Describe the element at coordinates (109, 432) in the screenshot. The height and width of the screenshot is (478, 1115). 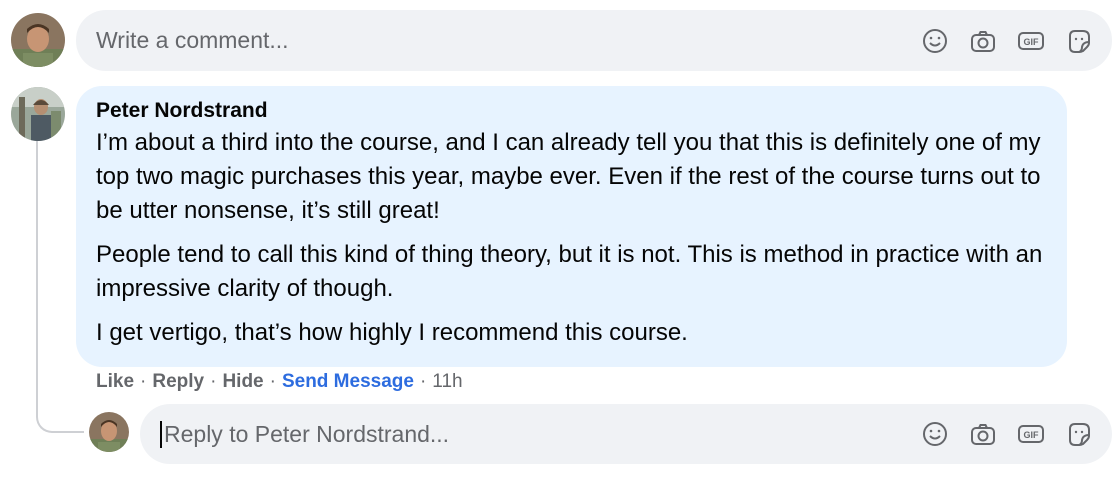
I see `reply-user-avatar` at that location.